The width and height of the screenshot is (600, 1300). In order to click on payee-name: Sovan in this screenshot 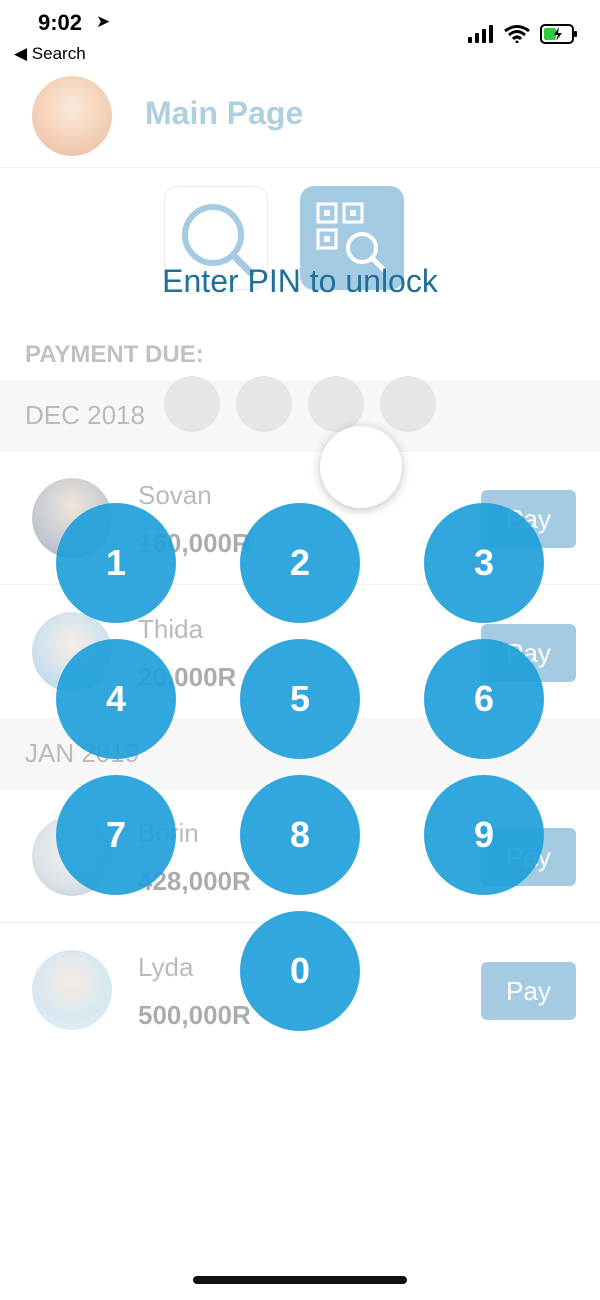, I will do `click(175, 495)`.